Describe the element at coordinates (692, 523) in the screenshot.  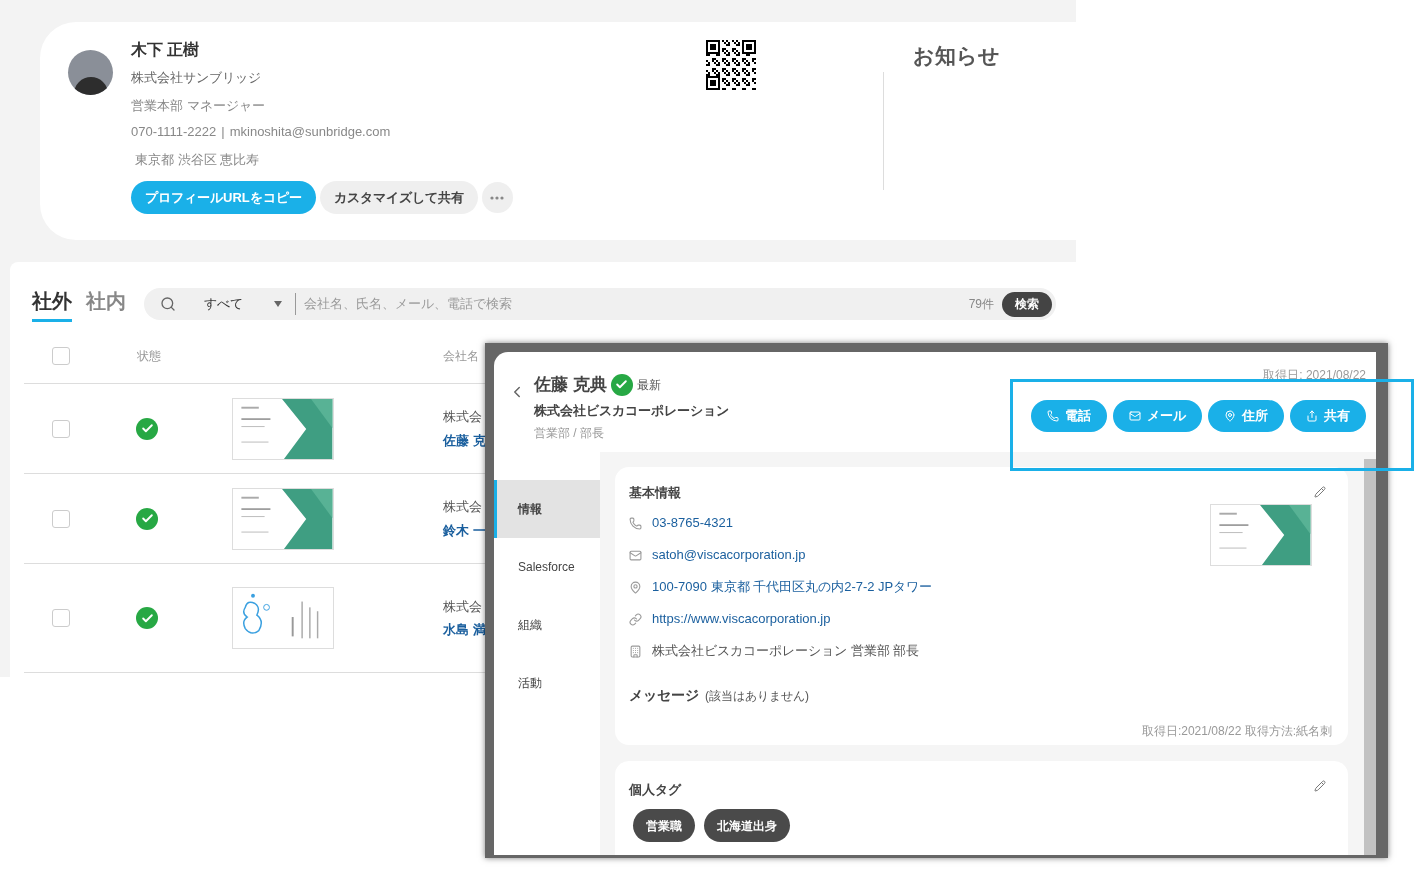
I see `info-text: 03-8765-4321` at that location.